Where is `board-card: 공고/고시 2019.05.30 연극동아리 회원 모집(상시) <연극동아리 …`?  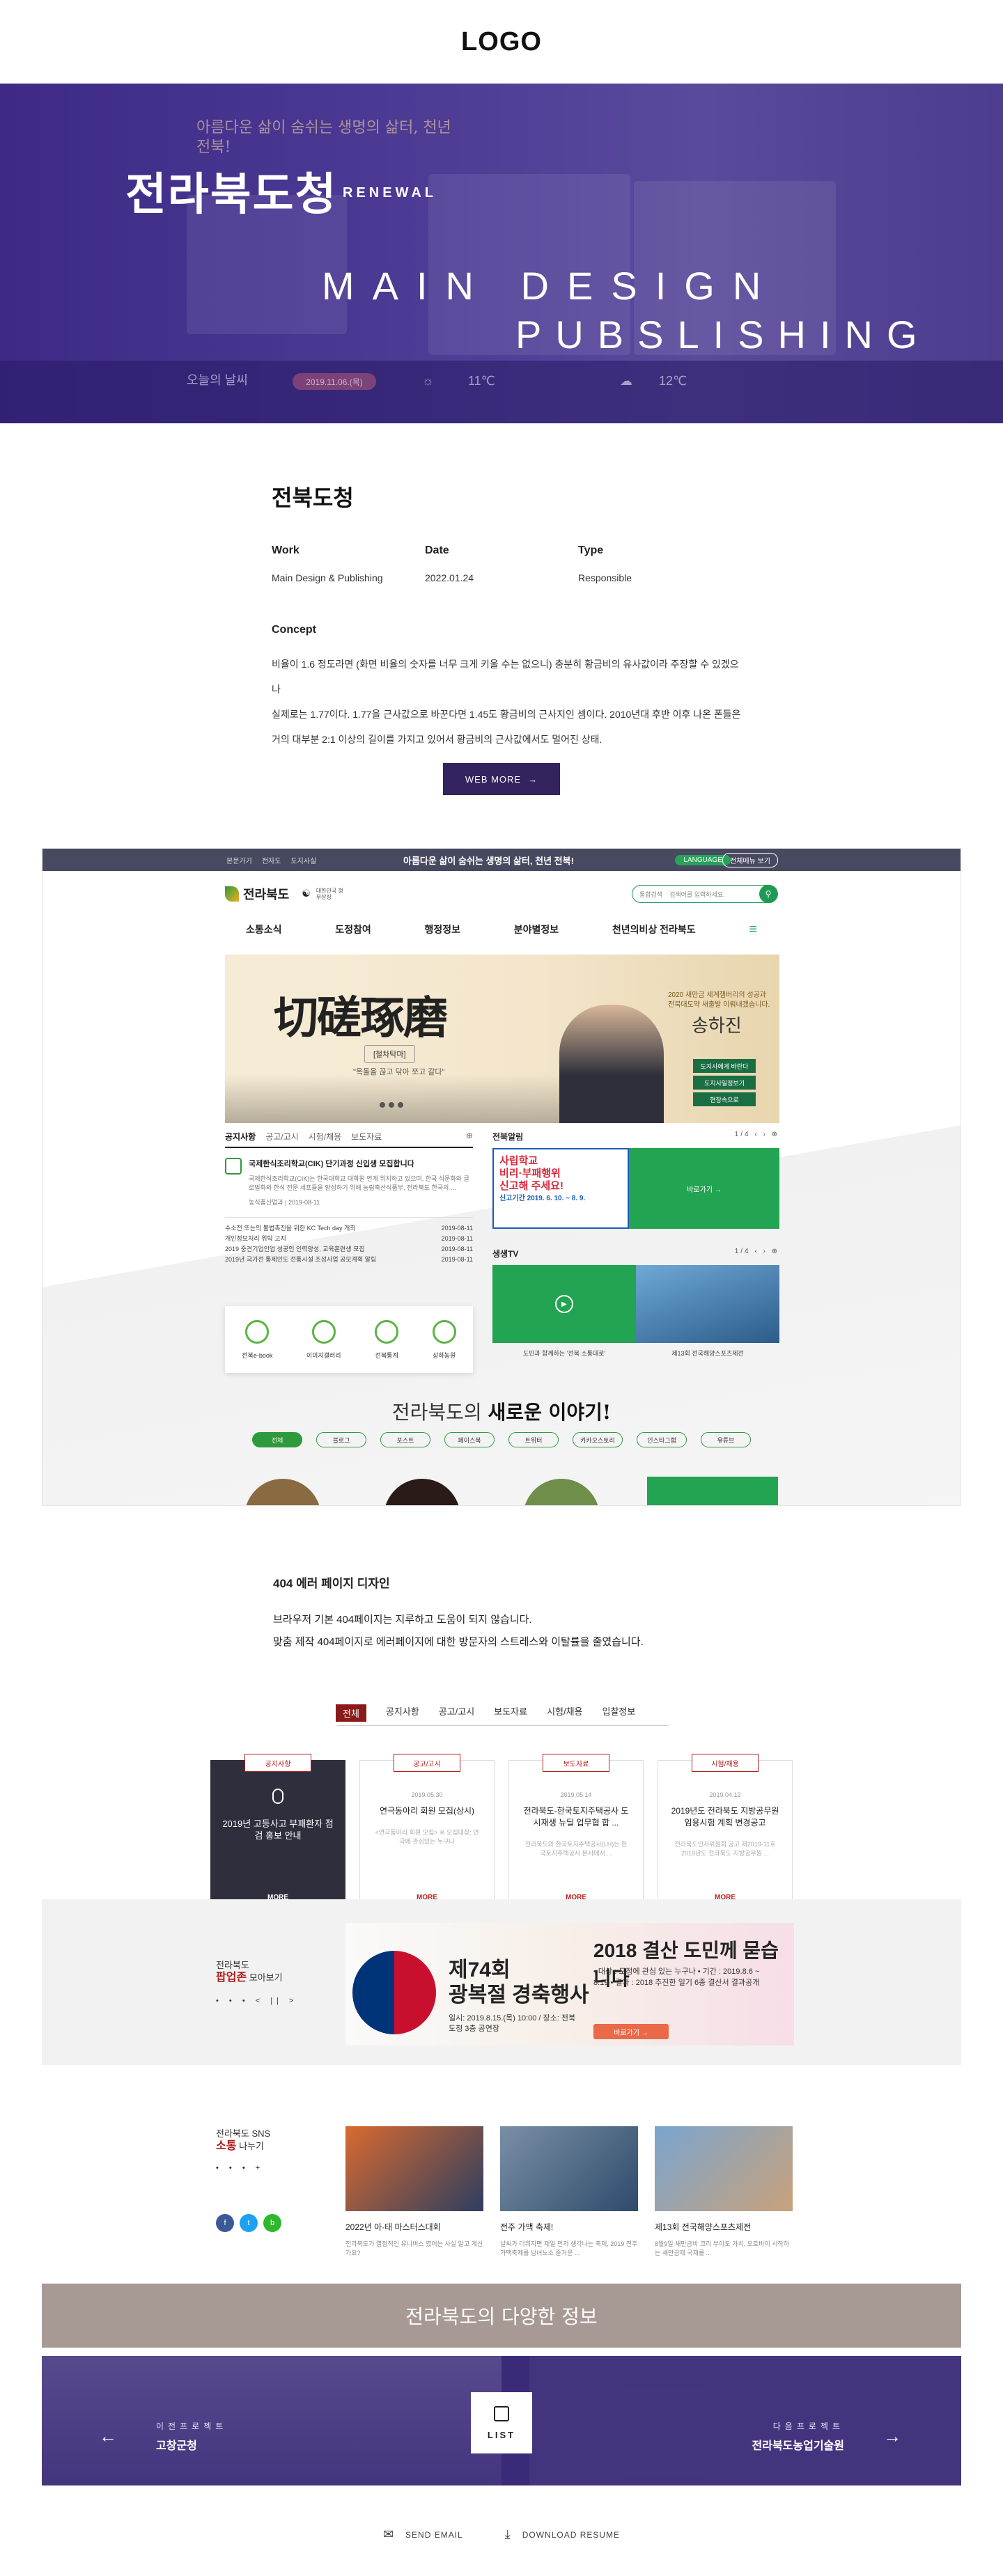
board-card: 공고/고시 2019.05.30 연극동아리 회원 모집(상시) <연극동아리 … is located at coordinates (427, 1837).